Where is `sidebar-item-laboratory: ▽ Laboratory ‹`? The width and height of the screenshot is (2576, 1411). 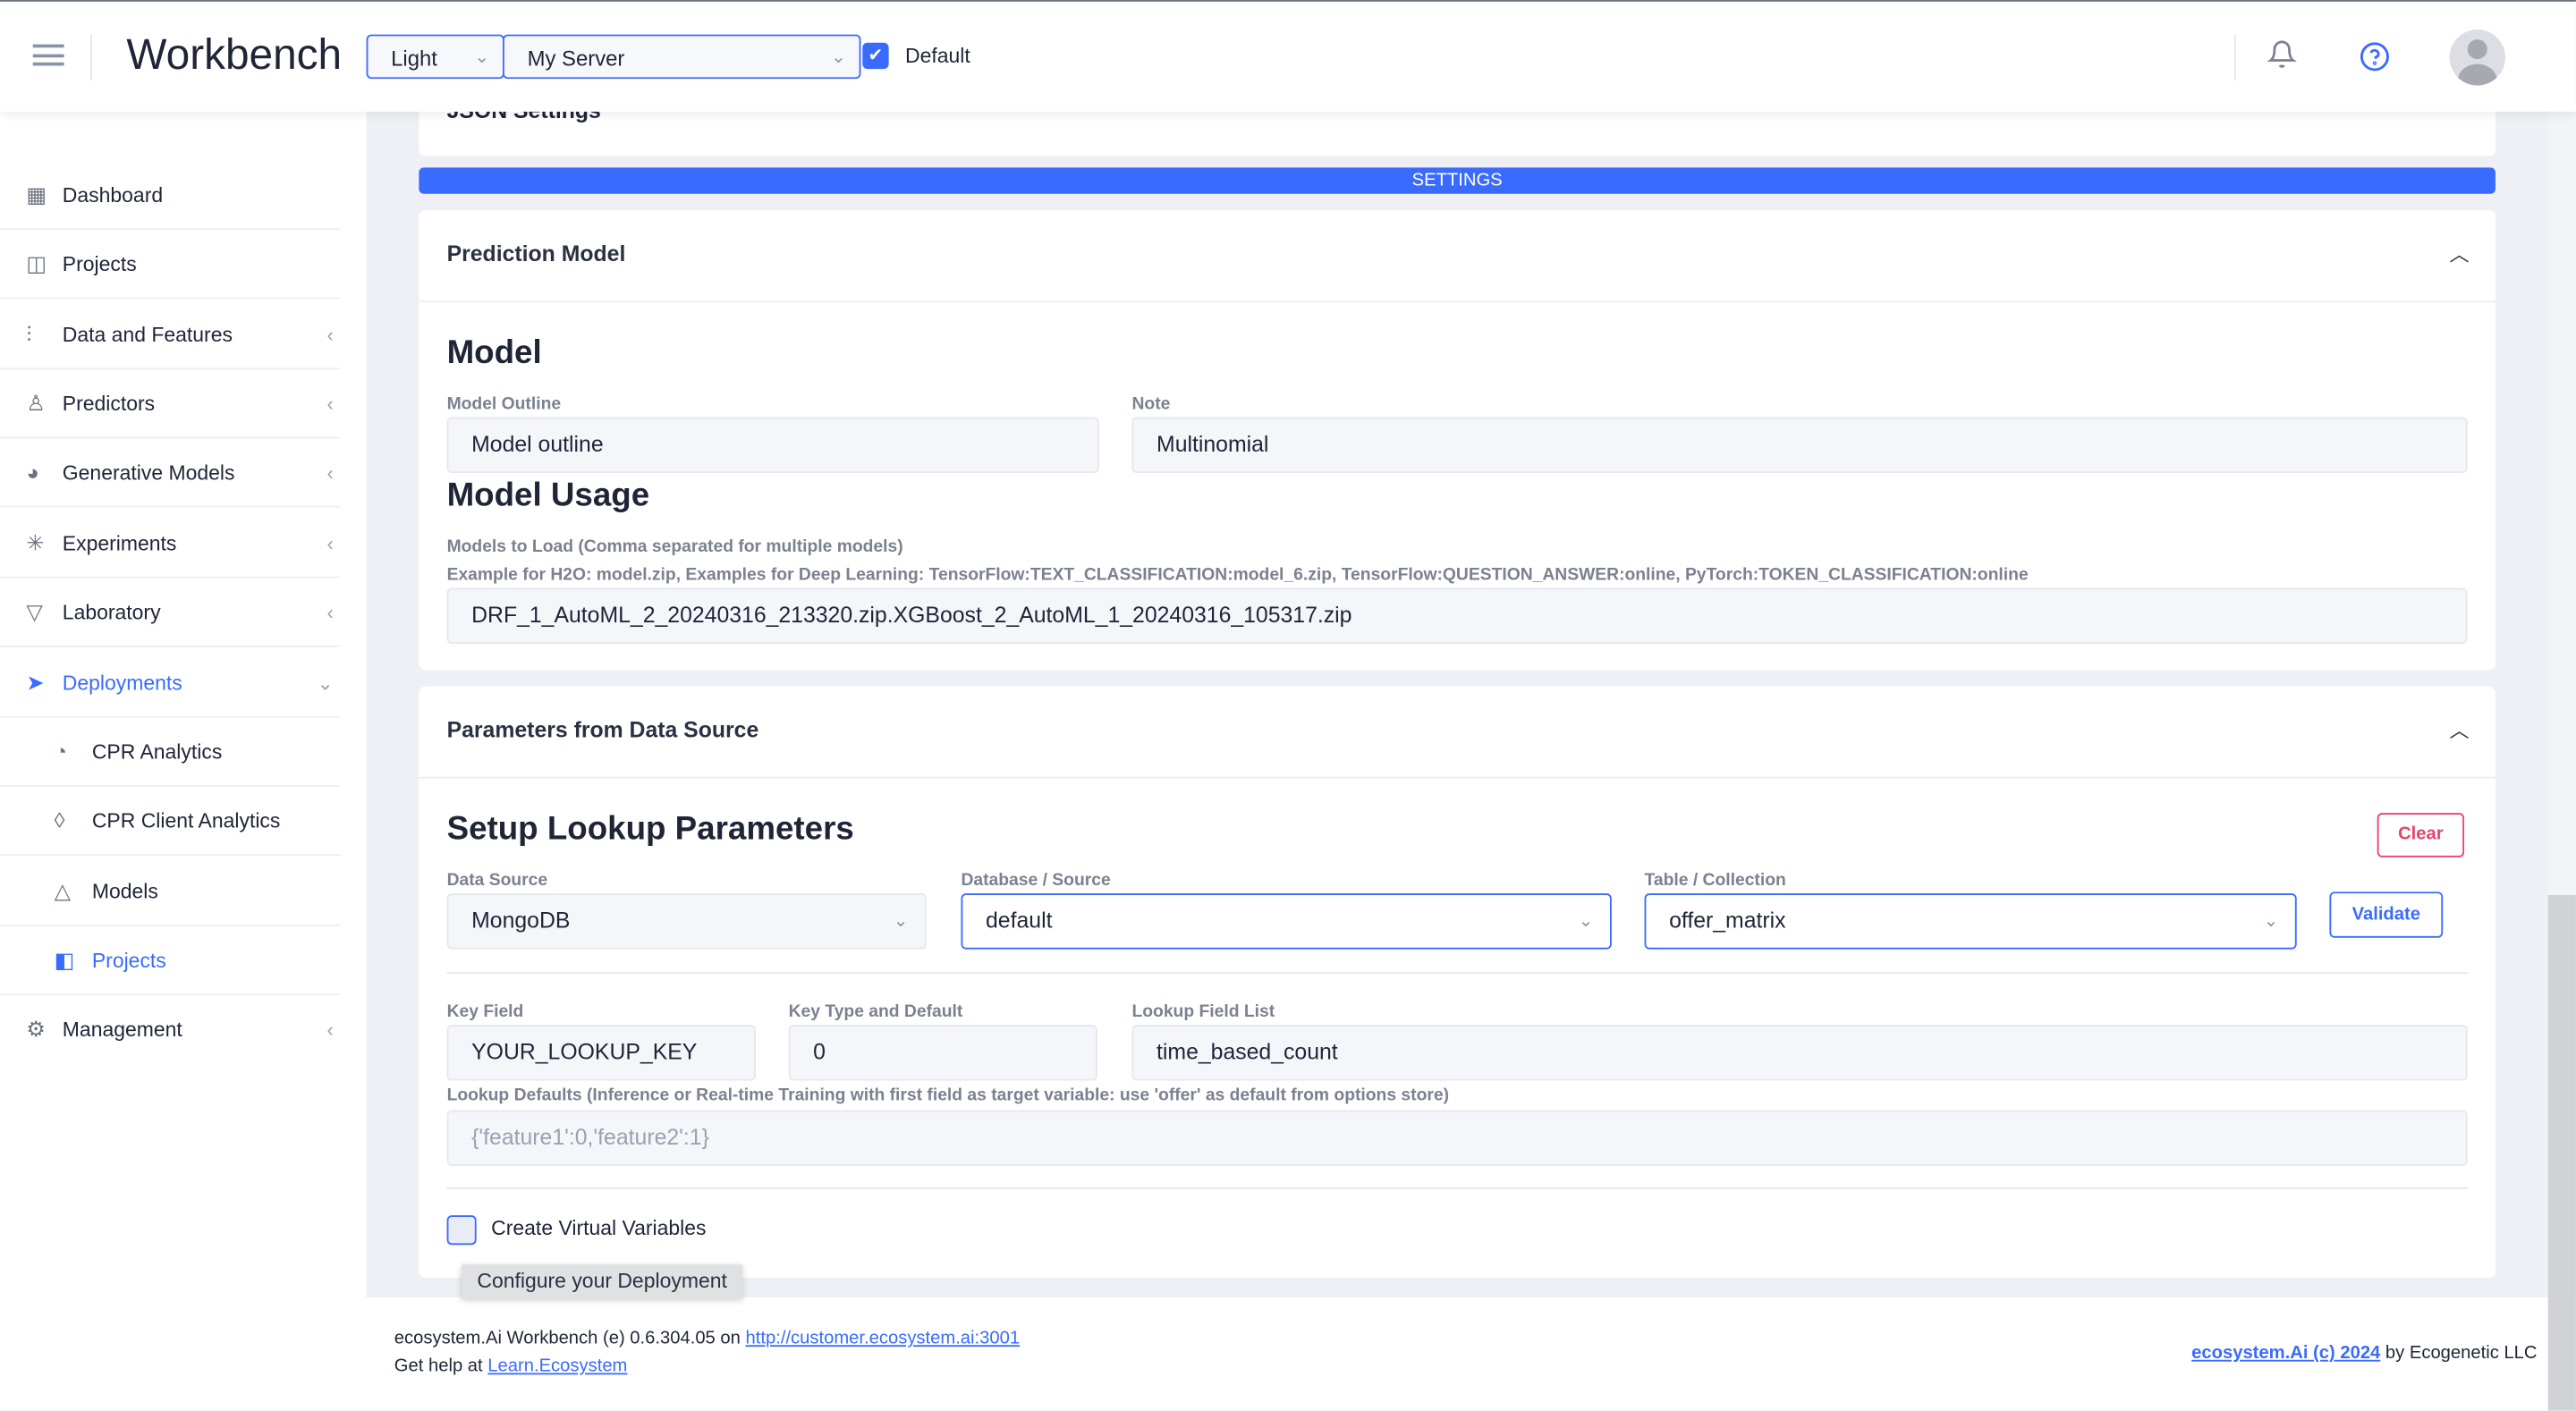
sidebar-item-laboratory: ▽ Laboratory ‹ is located at coordinates (170, 613).